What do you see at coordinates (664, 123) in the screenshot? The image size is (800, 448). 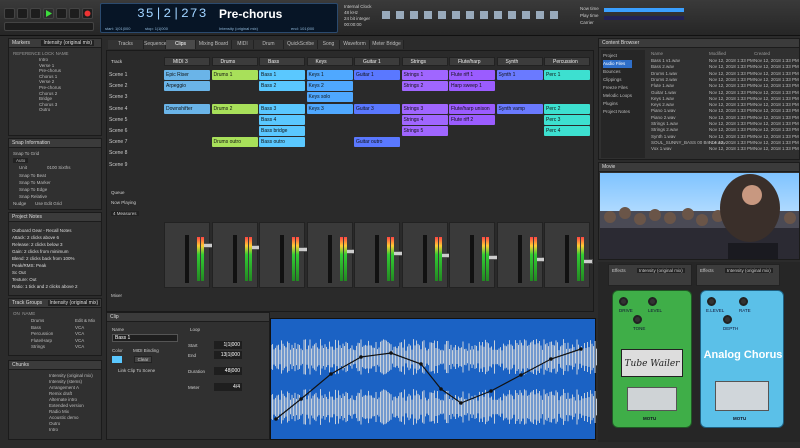 I see `browser-file-row: Strings 1.wav` at bounding box center [664, 123].